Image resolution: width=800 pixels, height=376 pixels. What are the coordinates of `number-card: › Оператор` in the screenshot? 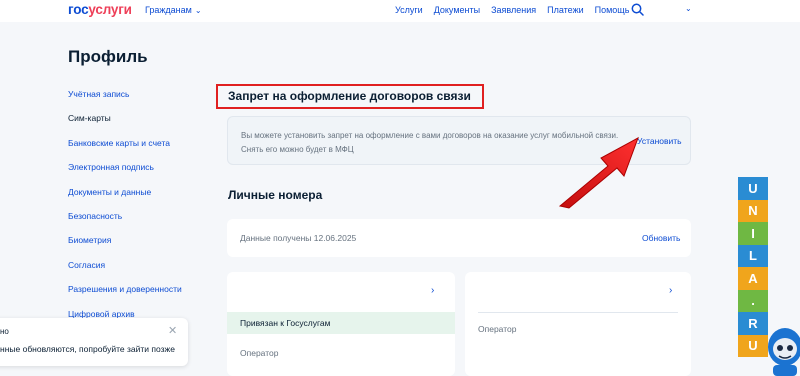 It's located at (578, 324).